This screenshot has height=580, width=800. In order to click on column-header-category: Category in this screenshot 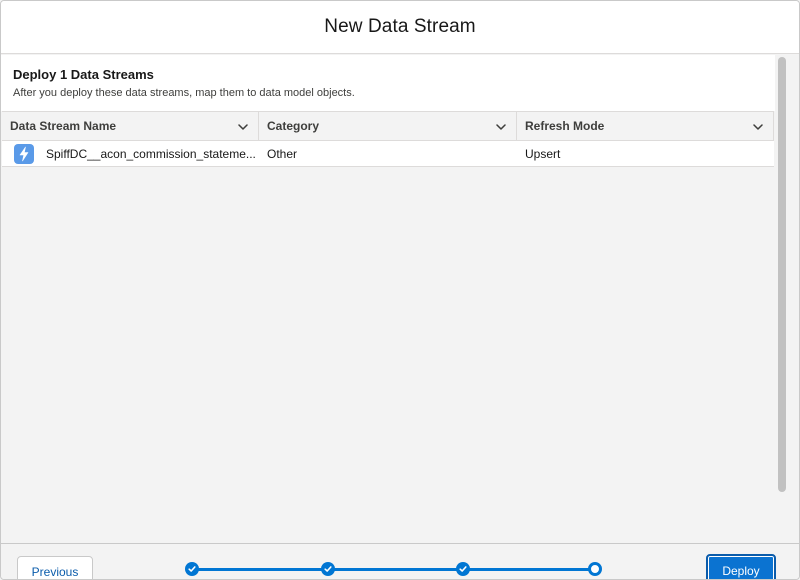, I will do `click(388, 126)`.